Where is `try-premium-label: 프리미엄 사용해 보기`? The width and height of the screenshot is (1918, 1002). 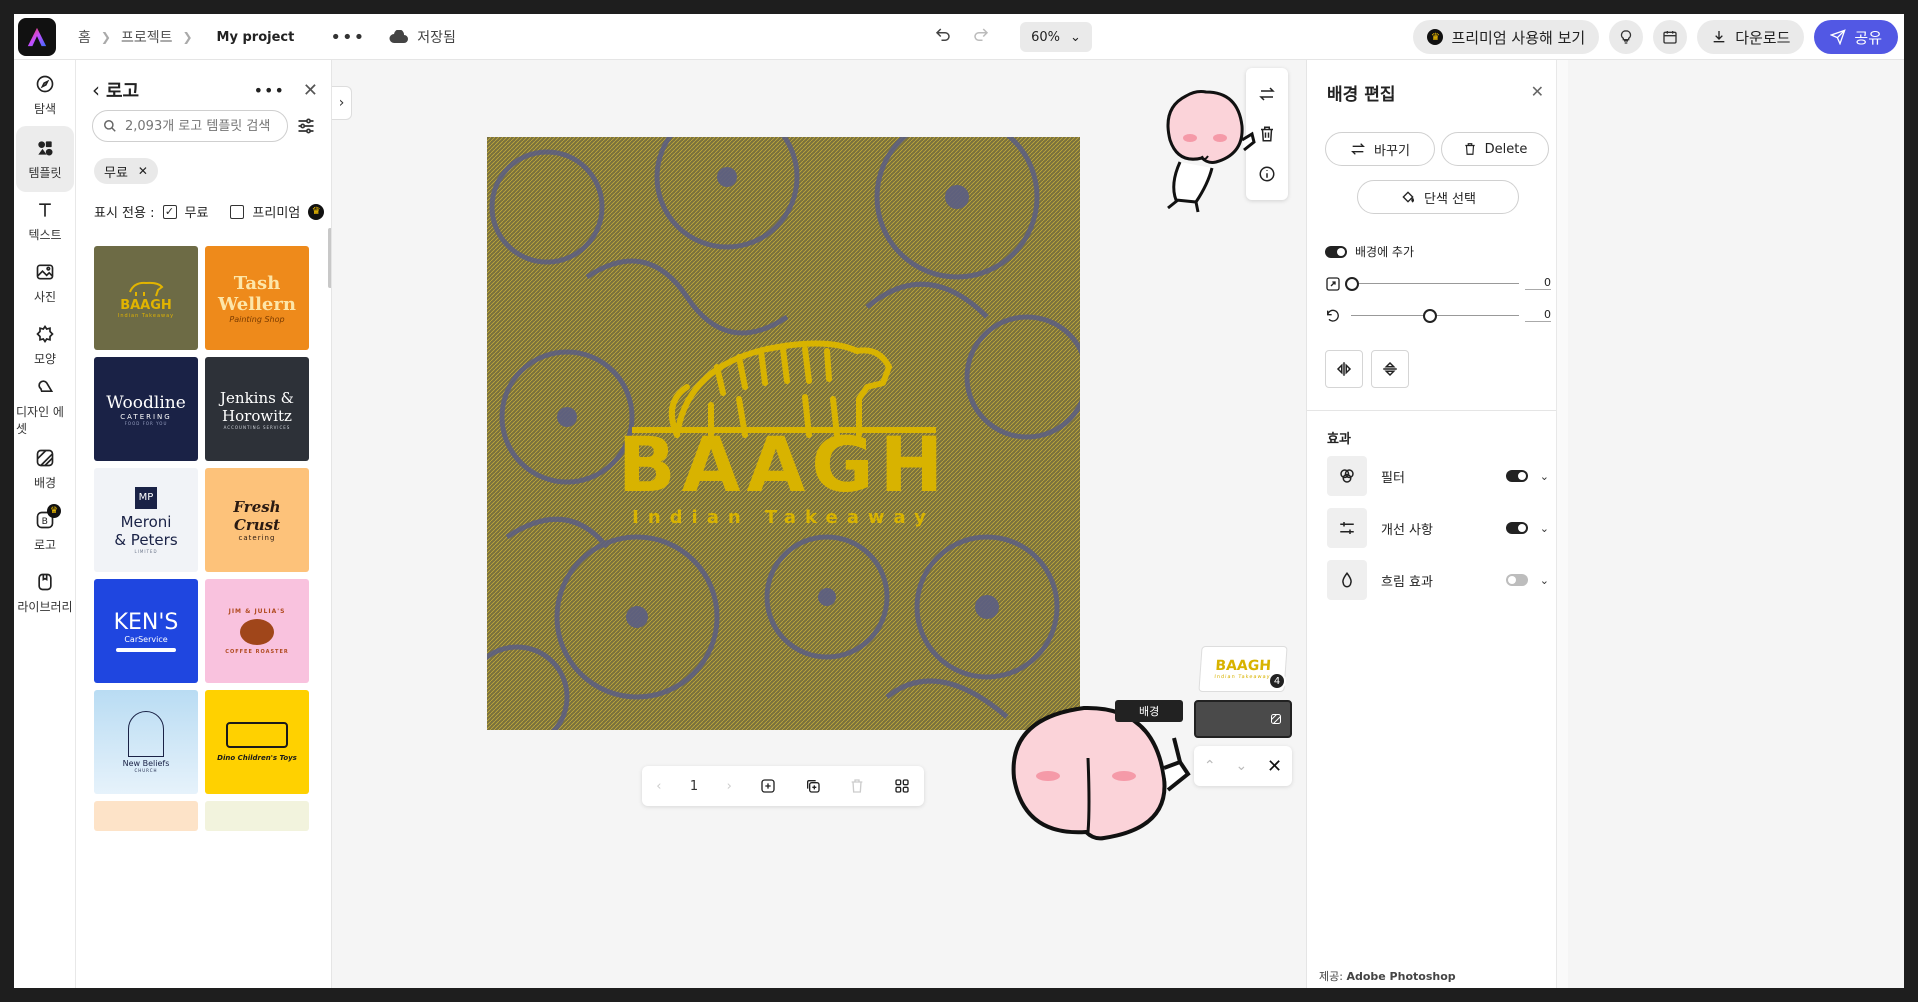
try-premium-label: 프리미엄 사용해 보기 is located at coordinates (1518, 37).